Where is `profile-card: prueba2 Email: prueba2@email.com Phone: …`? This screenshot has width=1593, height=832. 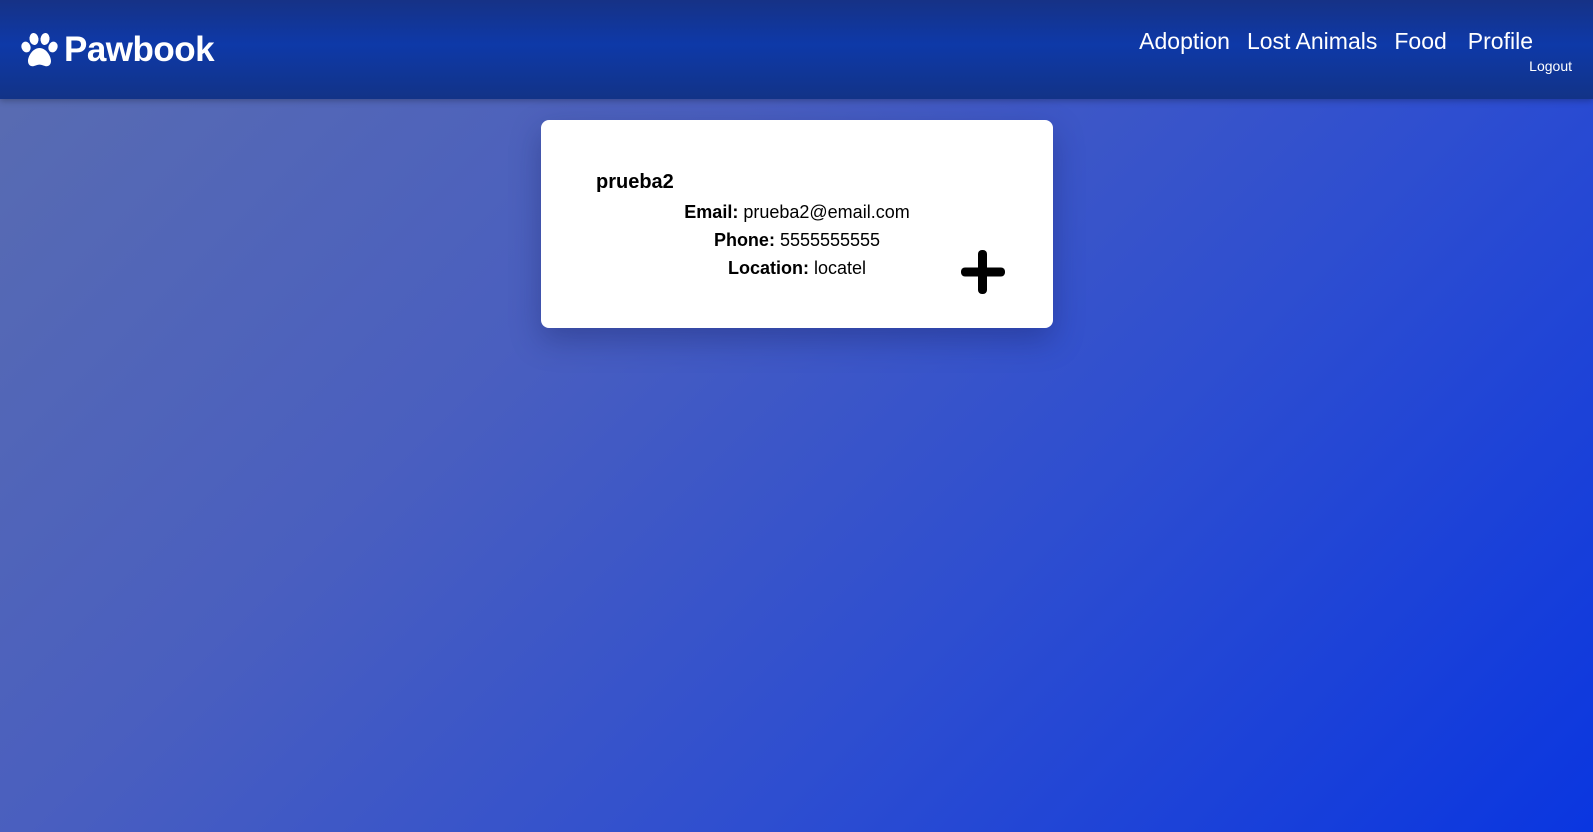
profile-card: prueba2 Email: prueba2@email.com Phone: … is located at coordinates (797, 224).